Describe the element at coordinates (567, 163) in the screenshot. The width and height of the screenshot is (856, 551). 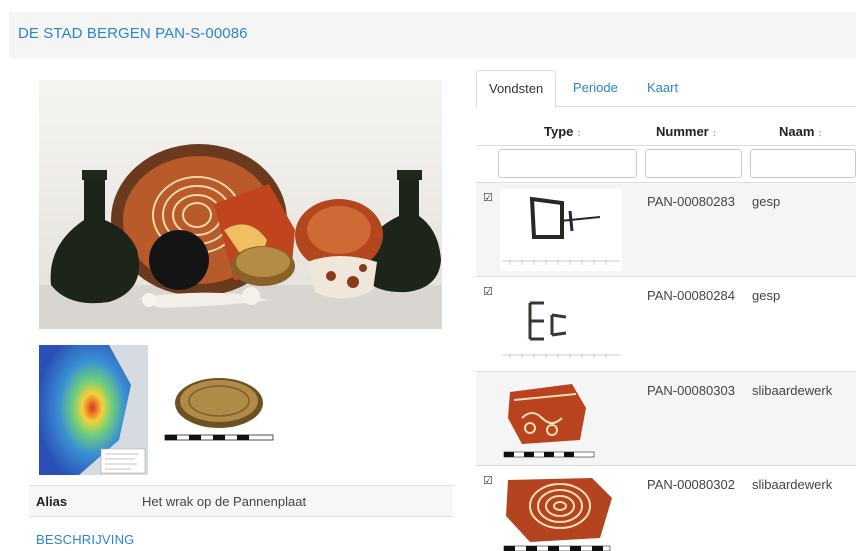
I see `filter-type-input` at that location.